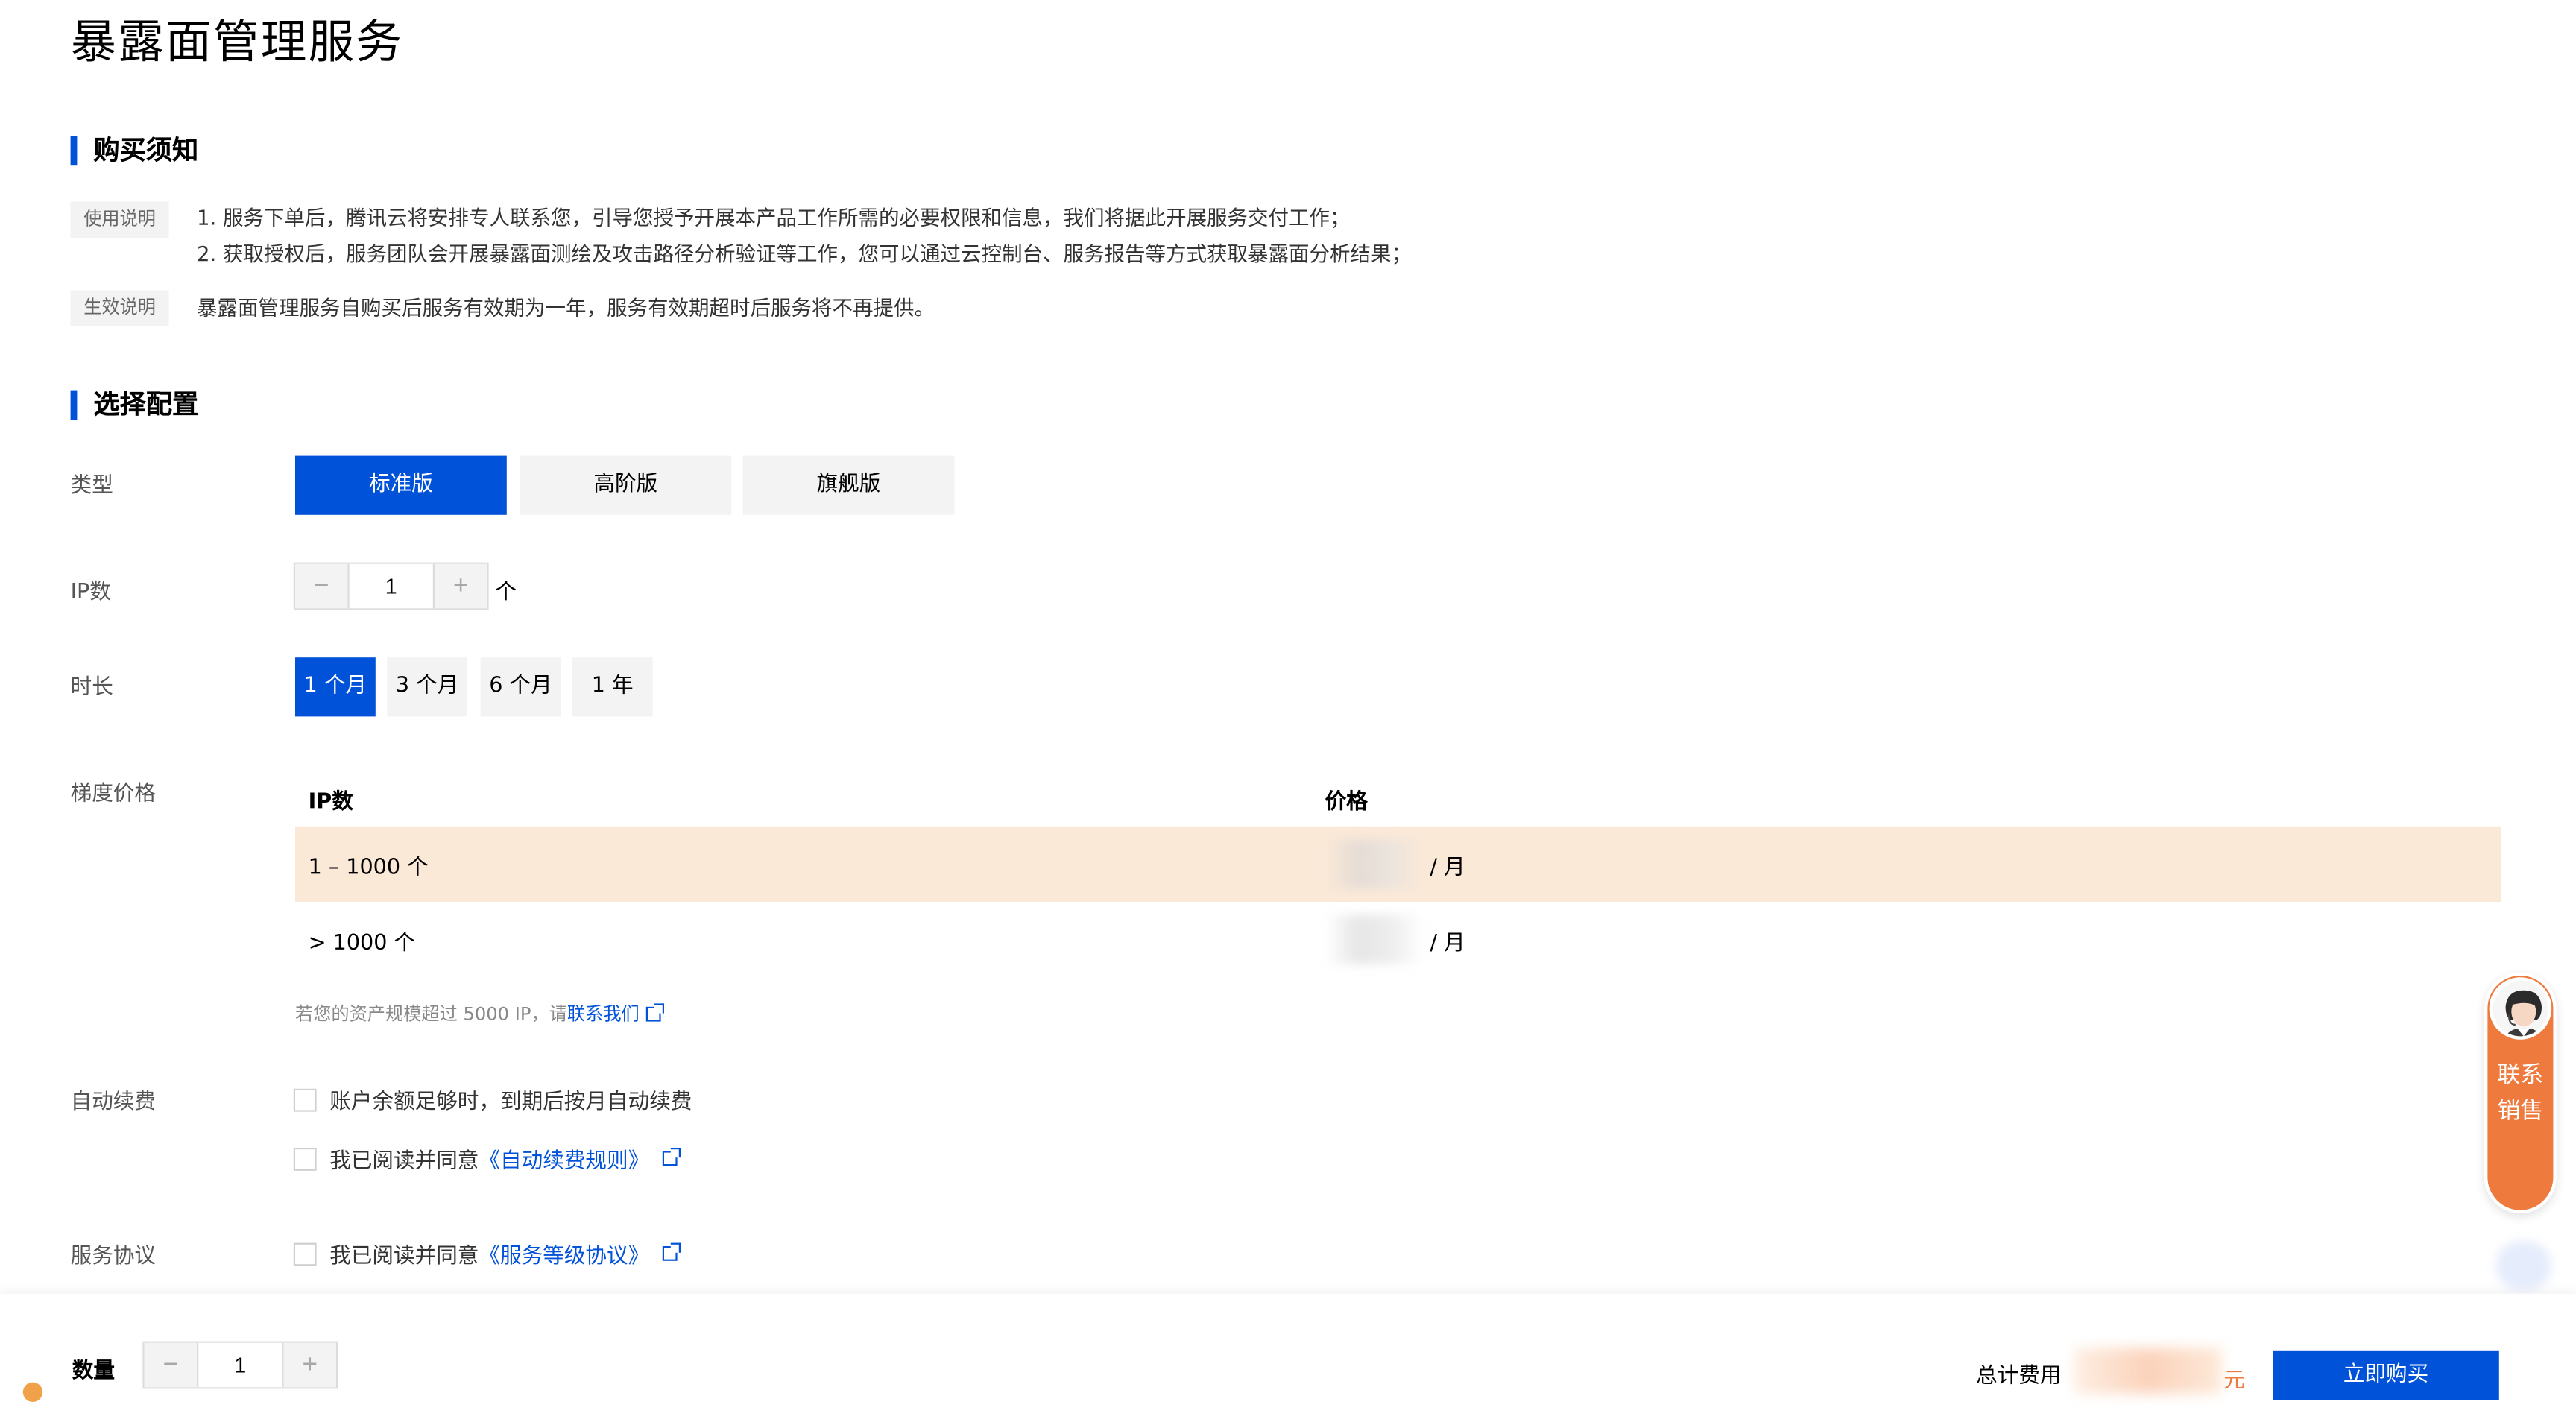 Image resolution: width=2576 pixels, height=1428 pixels. I want to click on contact-sales-text: 联系销售, so click(2520, 1093).